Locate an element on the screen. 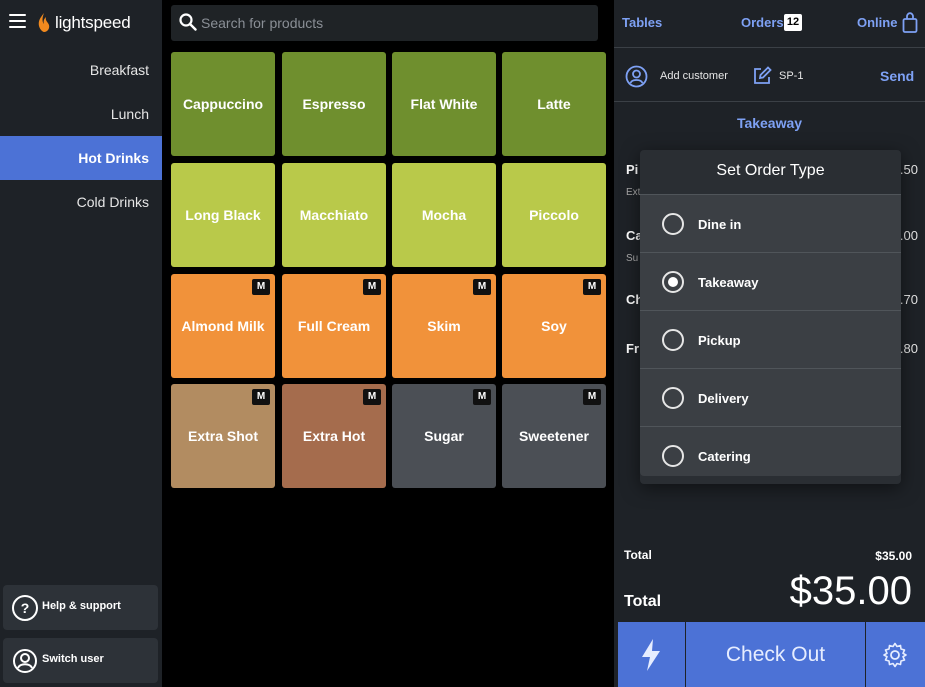  search-icon is located at coordinates (188, 22).